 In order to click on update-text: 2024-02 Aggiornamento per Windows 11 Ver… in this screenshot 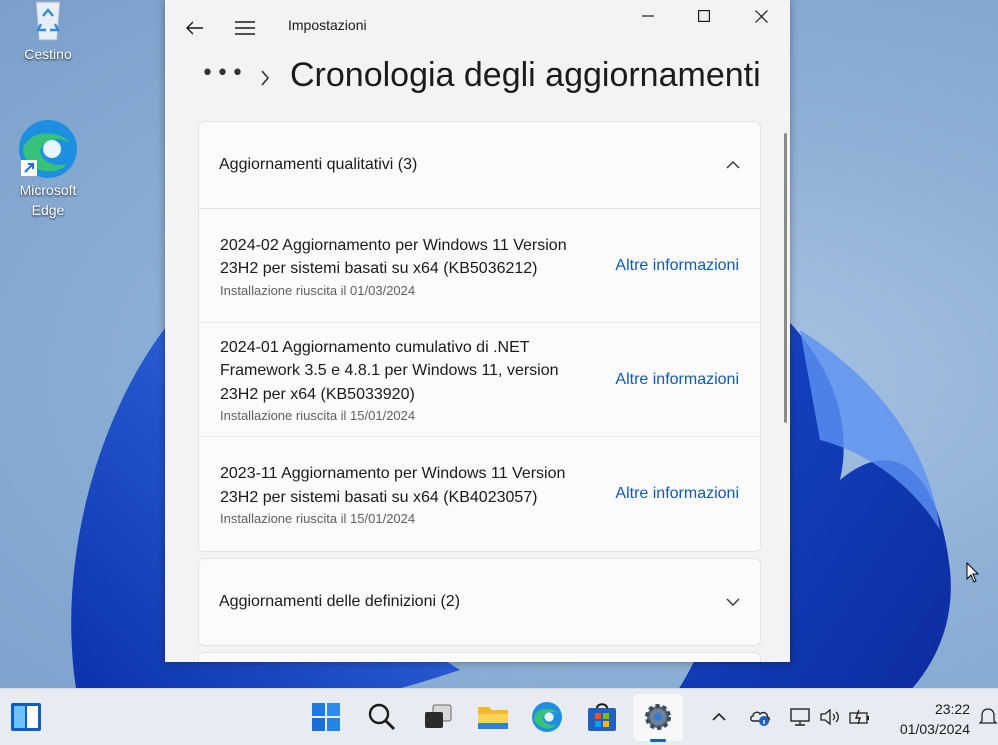, I will do `click(400, 266)`.